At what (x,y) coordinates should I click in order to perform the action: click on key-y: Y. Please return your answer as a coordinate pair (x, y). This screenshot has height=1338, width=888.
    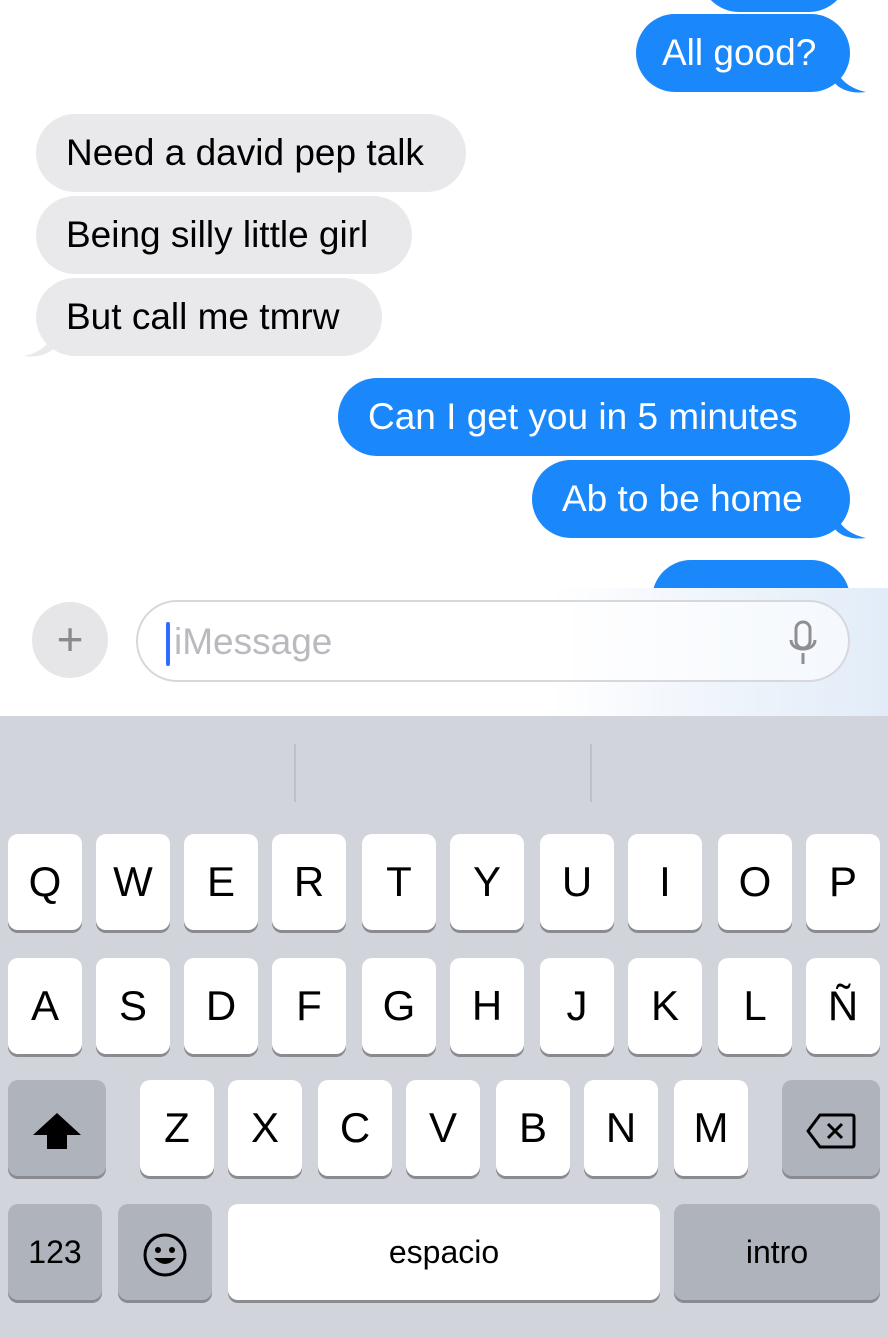
    Looking at the image, I should click on (487, 882).